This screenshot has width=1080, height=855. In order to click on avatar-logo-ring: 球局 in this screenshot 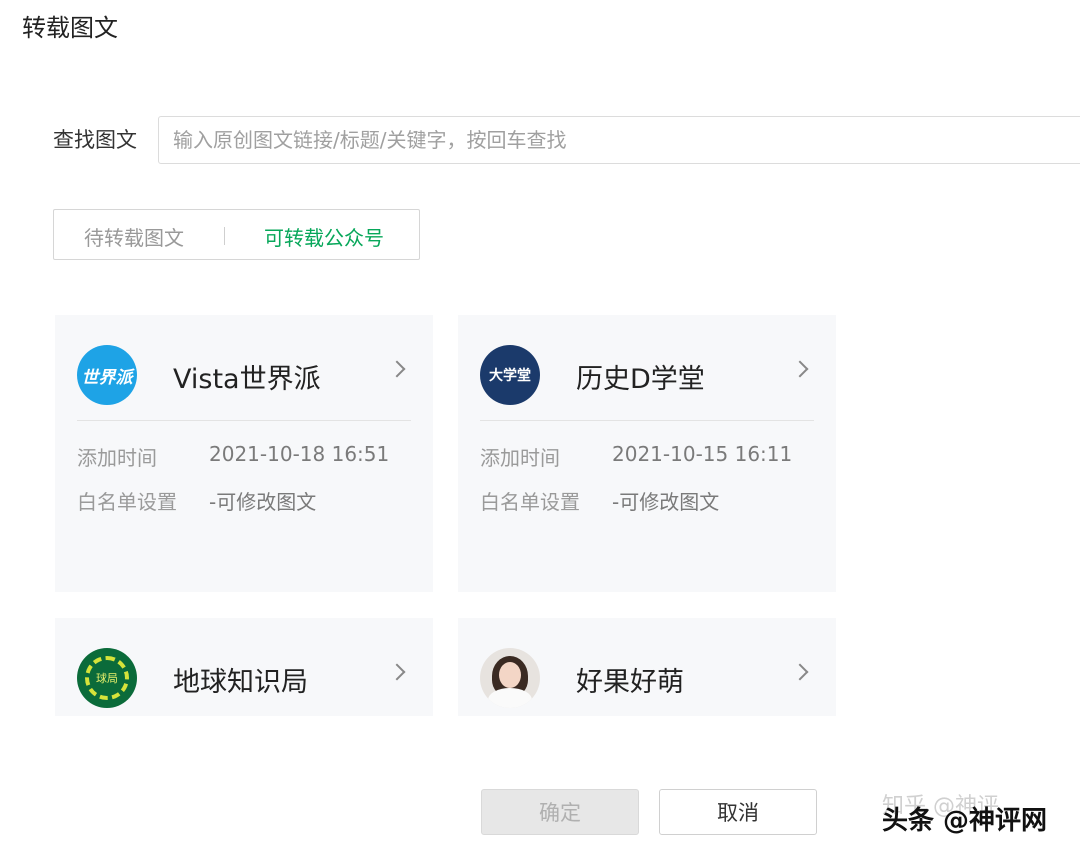, I will do `click(107, 678)`.